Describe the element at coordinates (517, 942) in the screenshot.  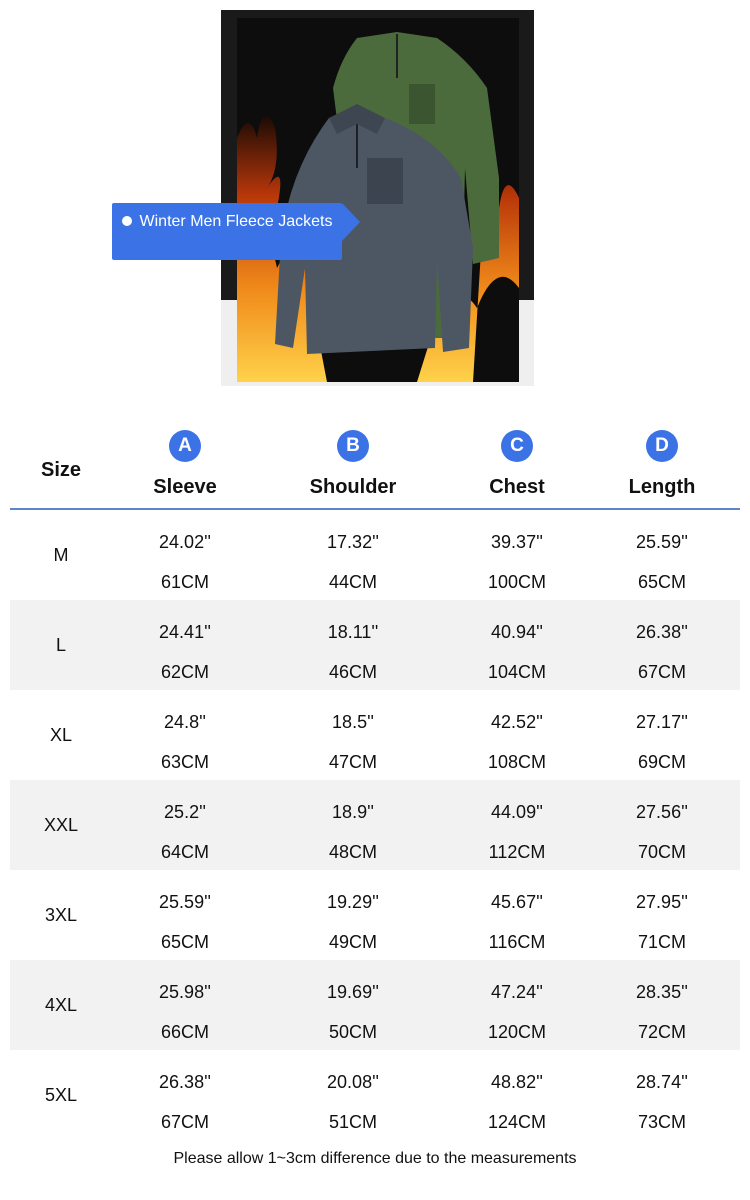
I see `cm-value: 116CM` at that location.